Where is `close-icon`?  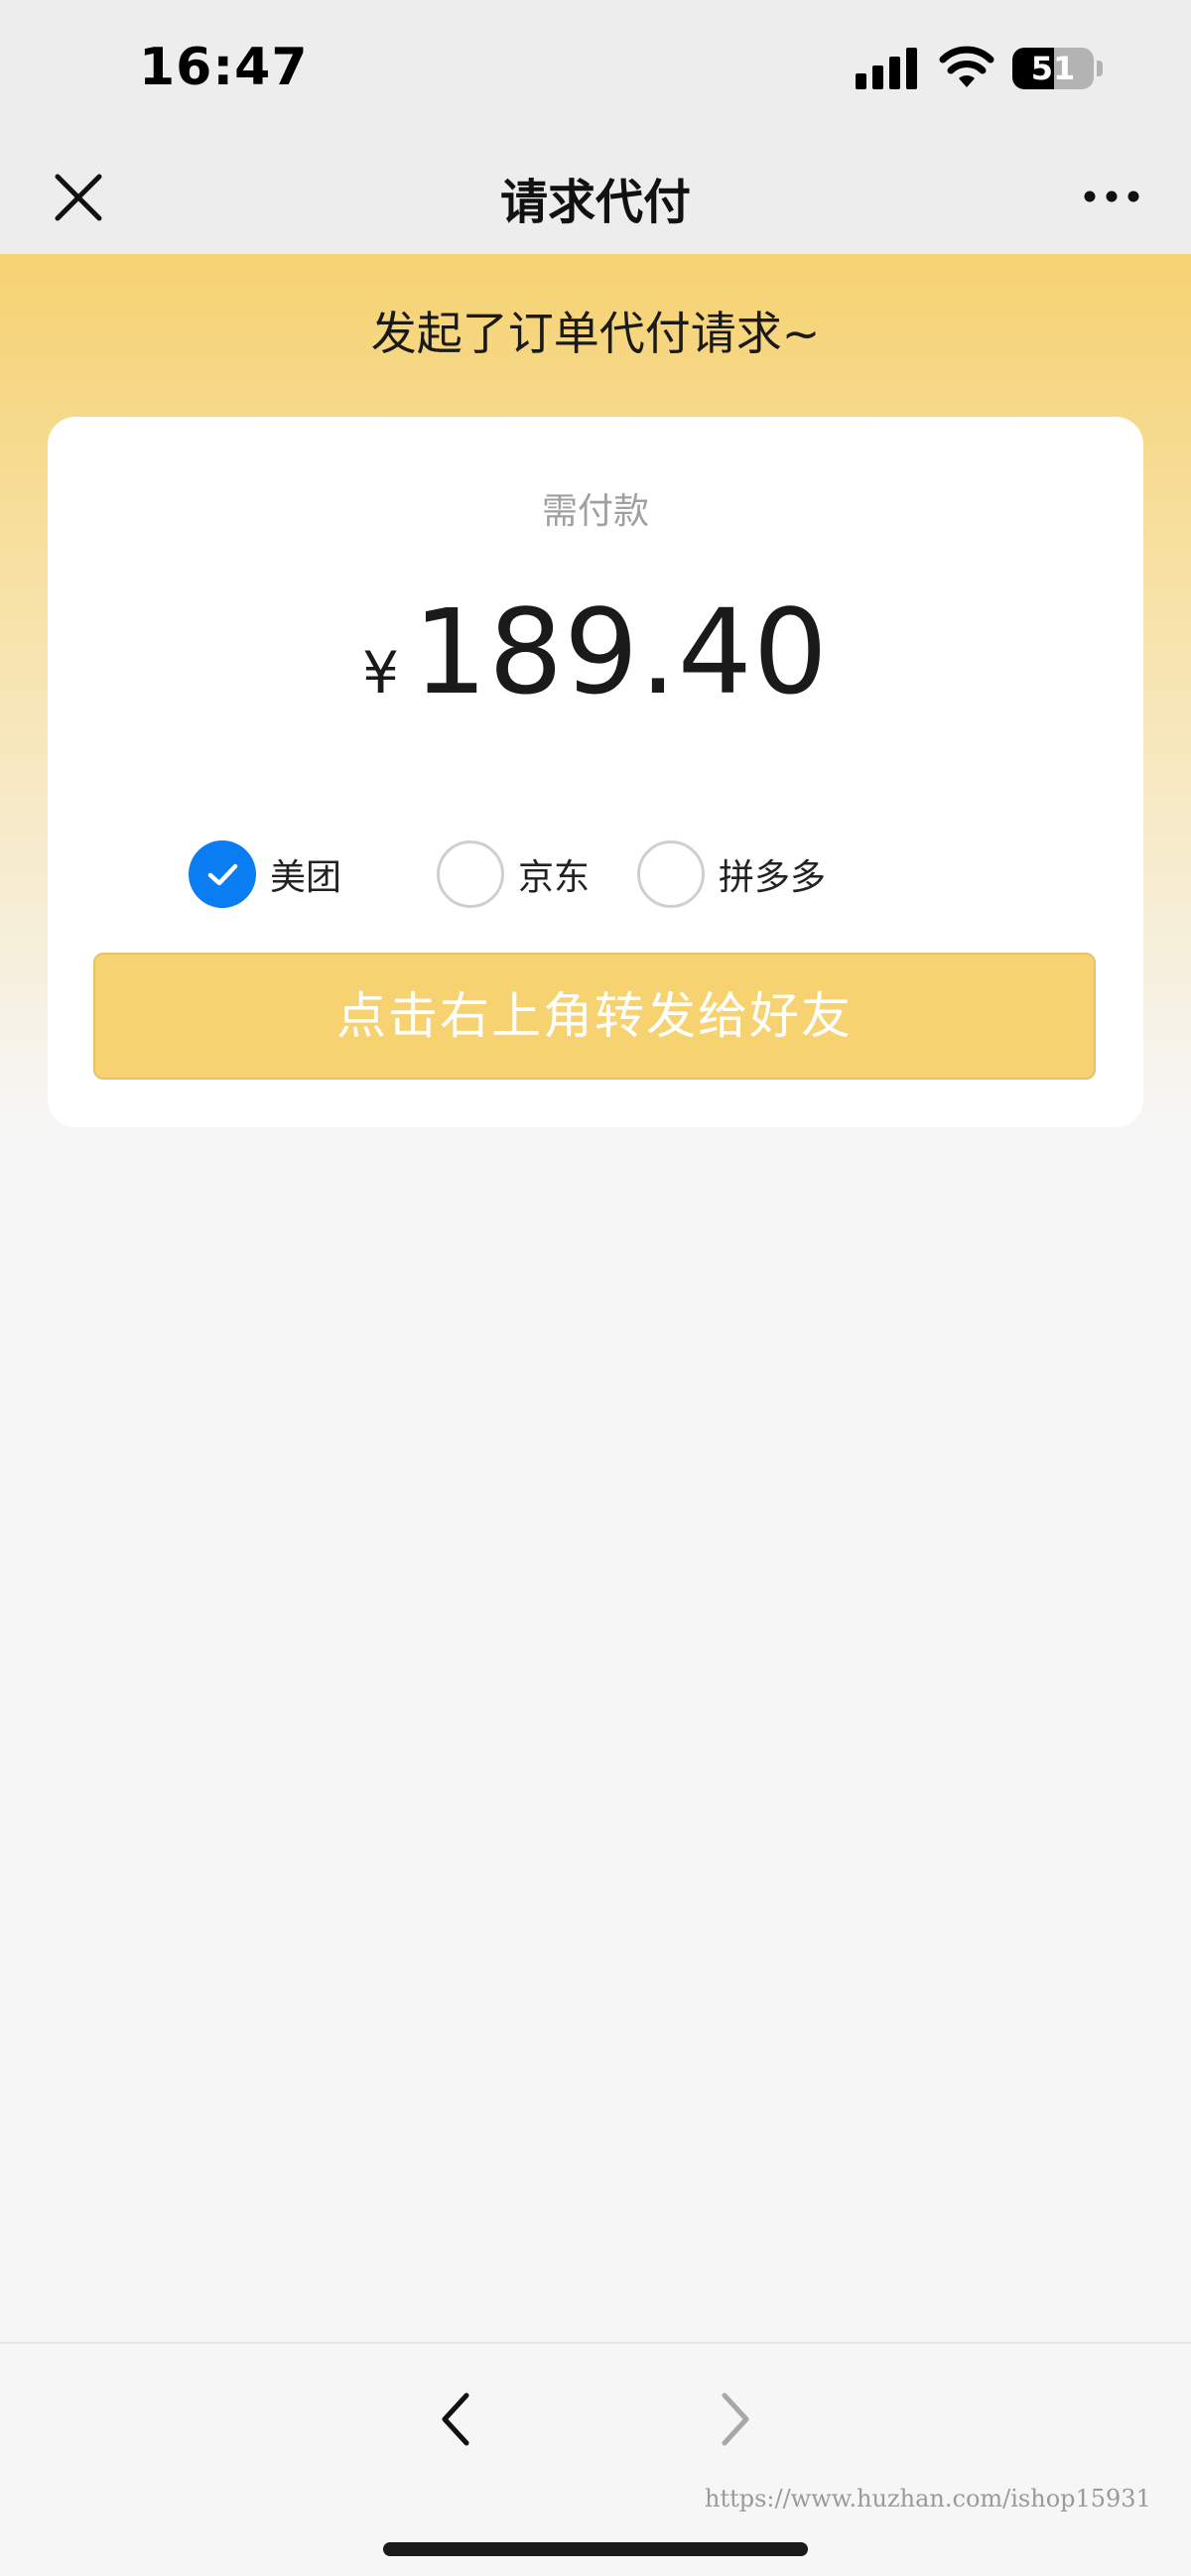 close-icon is located at coordinates (78, 198).